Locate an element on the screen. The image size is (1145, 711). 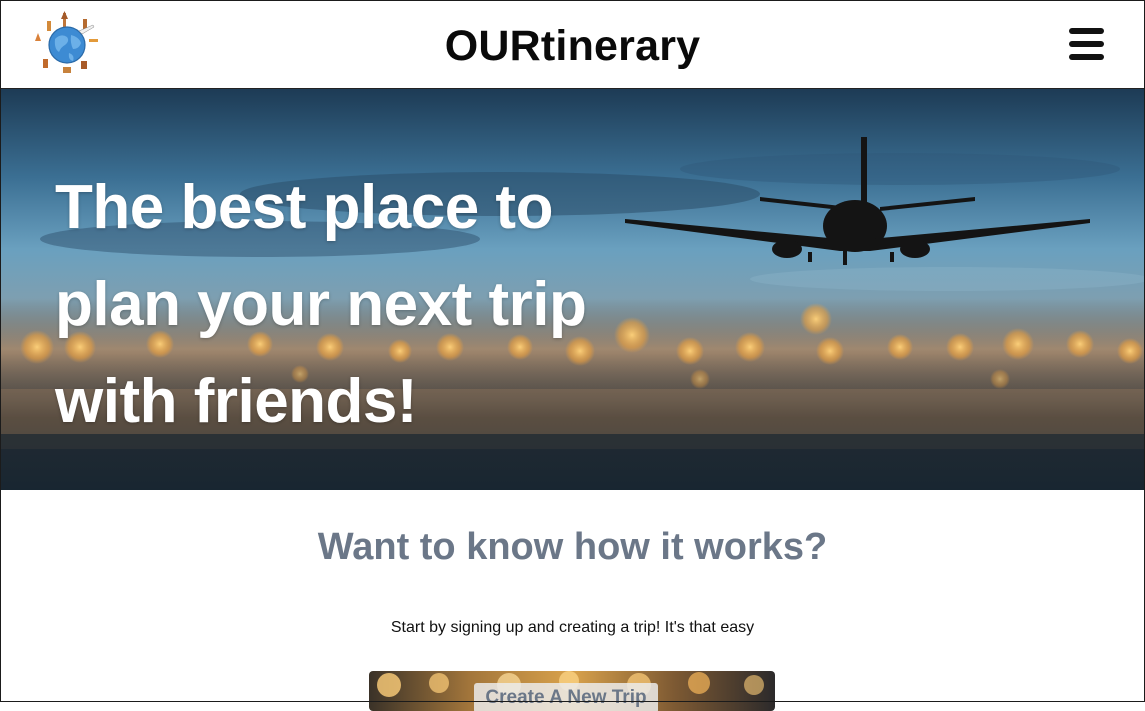
cta-banner: Create A New Trip is located at coordinates (572, 691).